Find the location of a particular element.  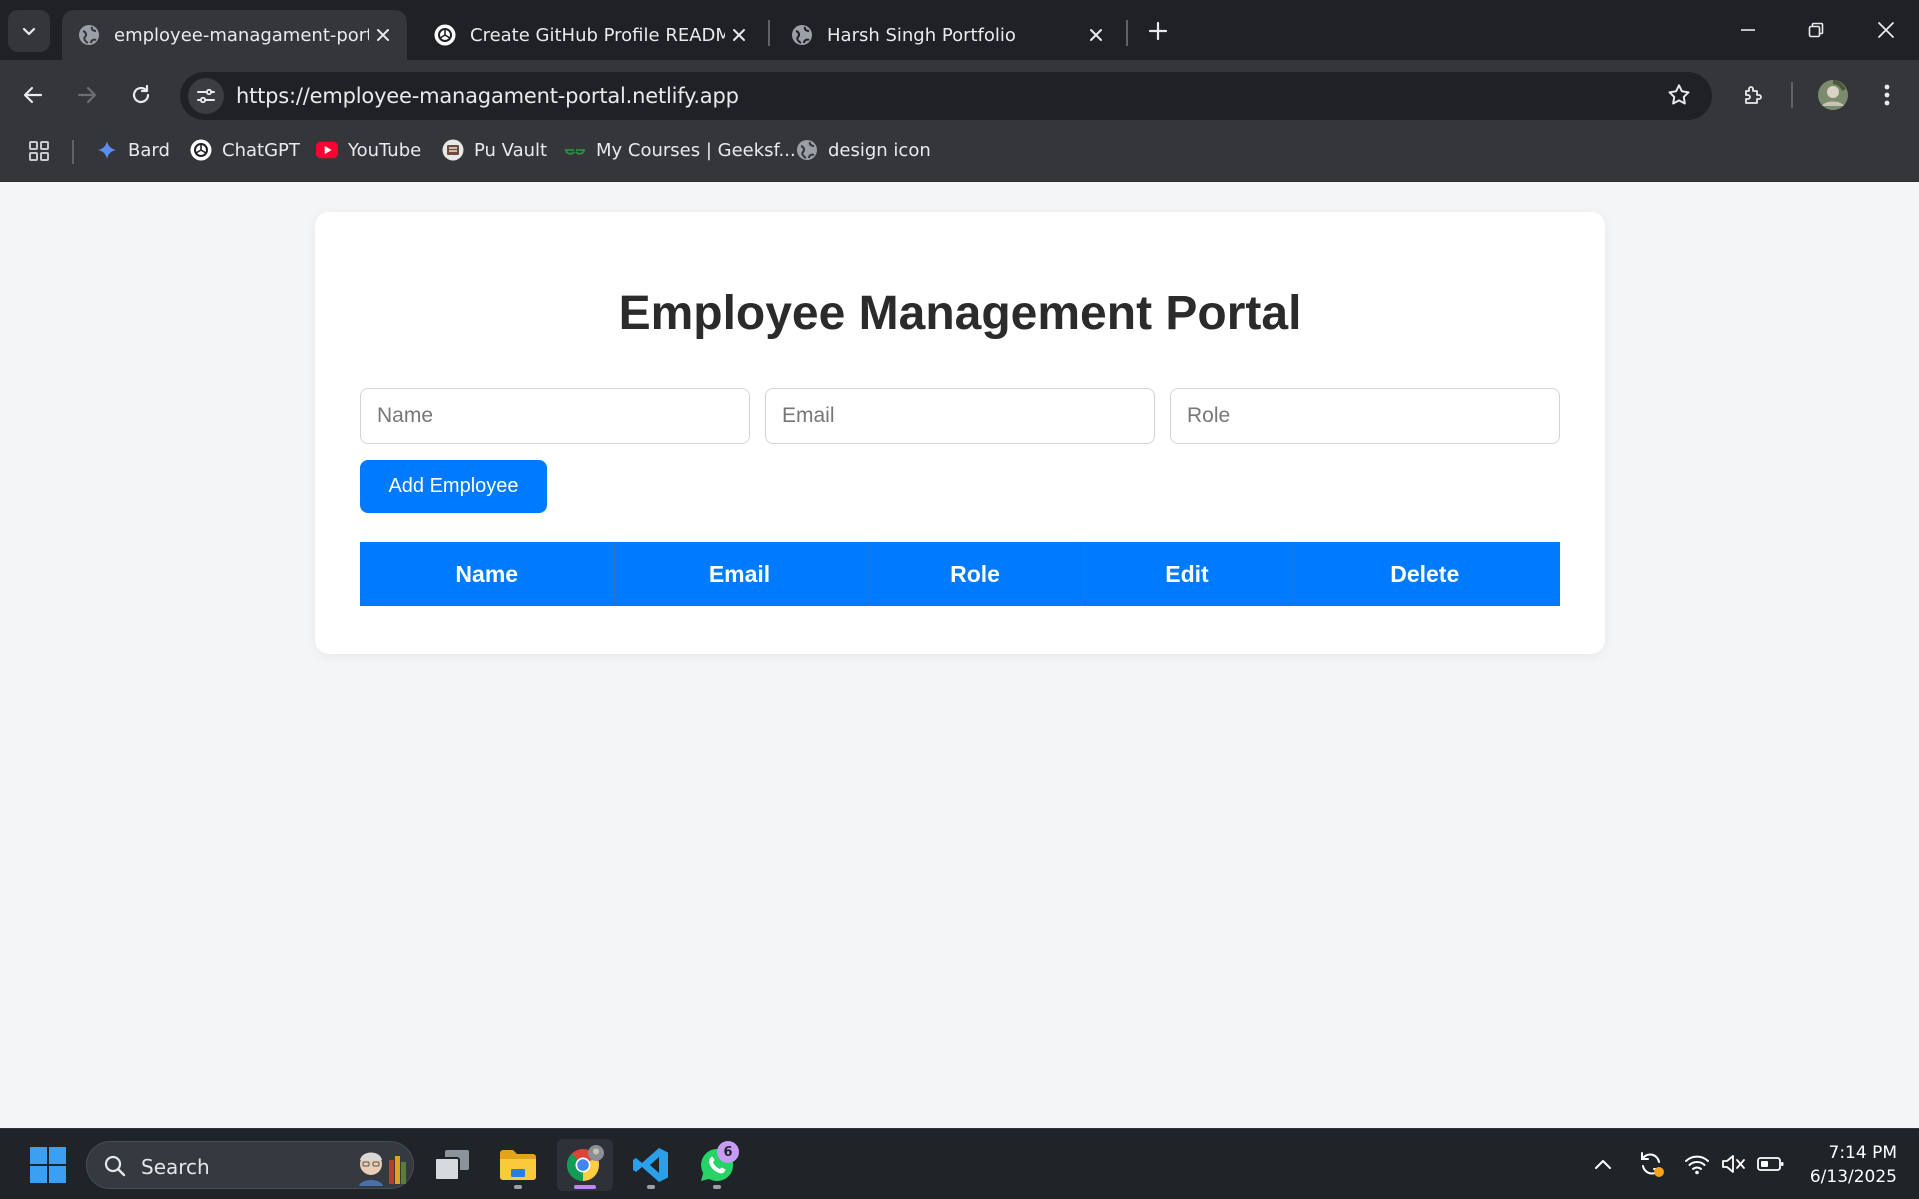

tab-title: employee-managament-portal is located at coordinates (241, 35).